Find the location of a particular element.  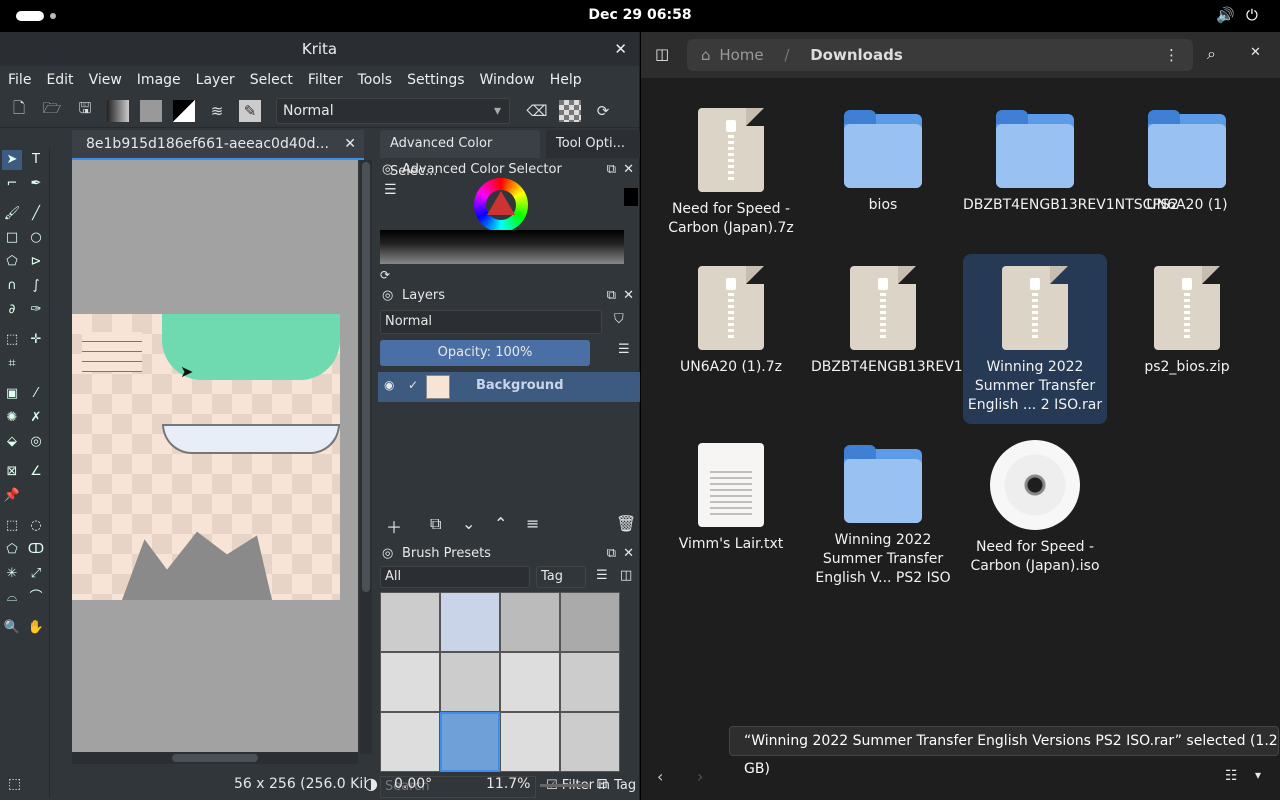

ellipse-select-tool-icon: ◌ is located at coordinates (36, 526).